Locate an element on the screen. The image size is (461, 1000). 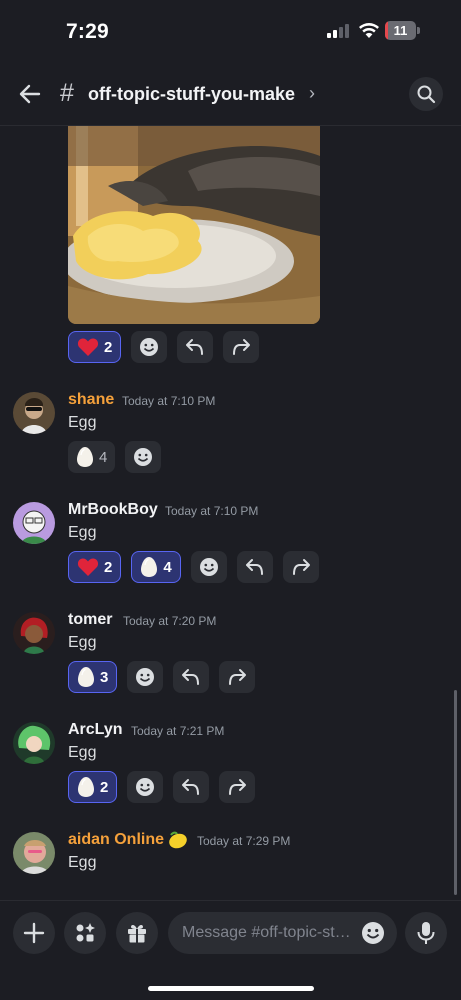
message-input is located at coordinates (269, 933).